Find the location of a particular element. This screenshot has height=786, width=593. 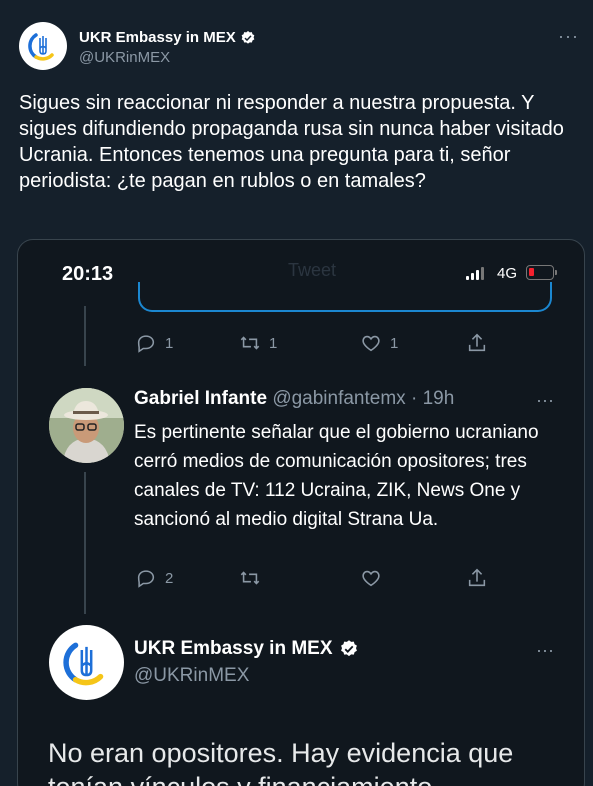

reply-reply-count: 2 is located at coordinates (169, 578).